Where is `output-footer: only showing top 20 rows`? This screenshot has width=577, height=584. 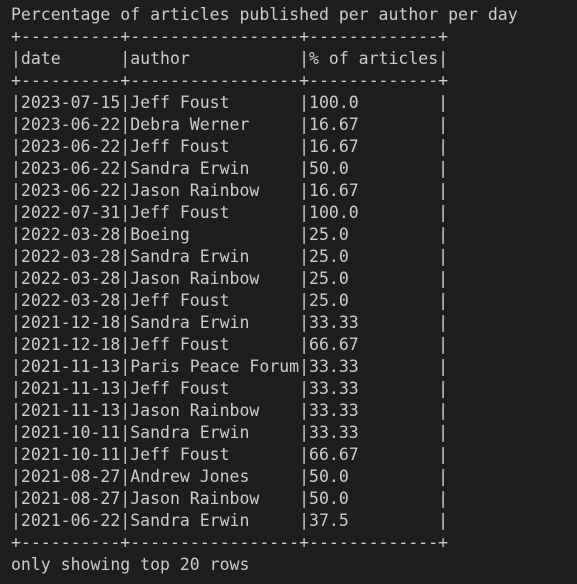 output-footer: only showing top 20 rows is located at coordinates (130, 564).